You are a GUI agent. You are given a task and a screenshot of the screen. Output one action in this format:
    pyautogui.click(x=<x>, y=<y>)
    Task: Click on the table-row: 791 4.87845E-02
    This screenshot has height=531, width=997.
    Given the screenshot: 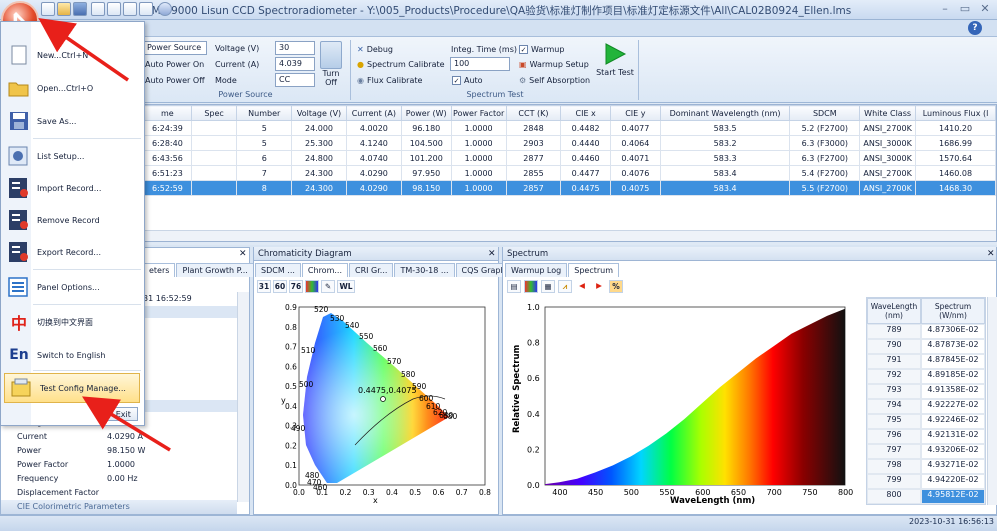 What is the action you would take?
    pyautogui.click(x=926, y=361)
    